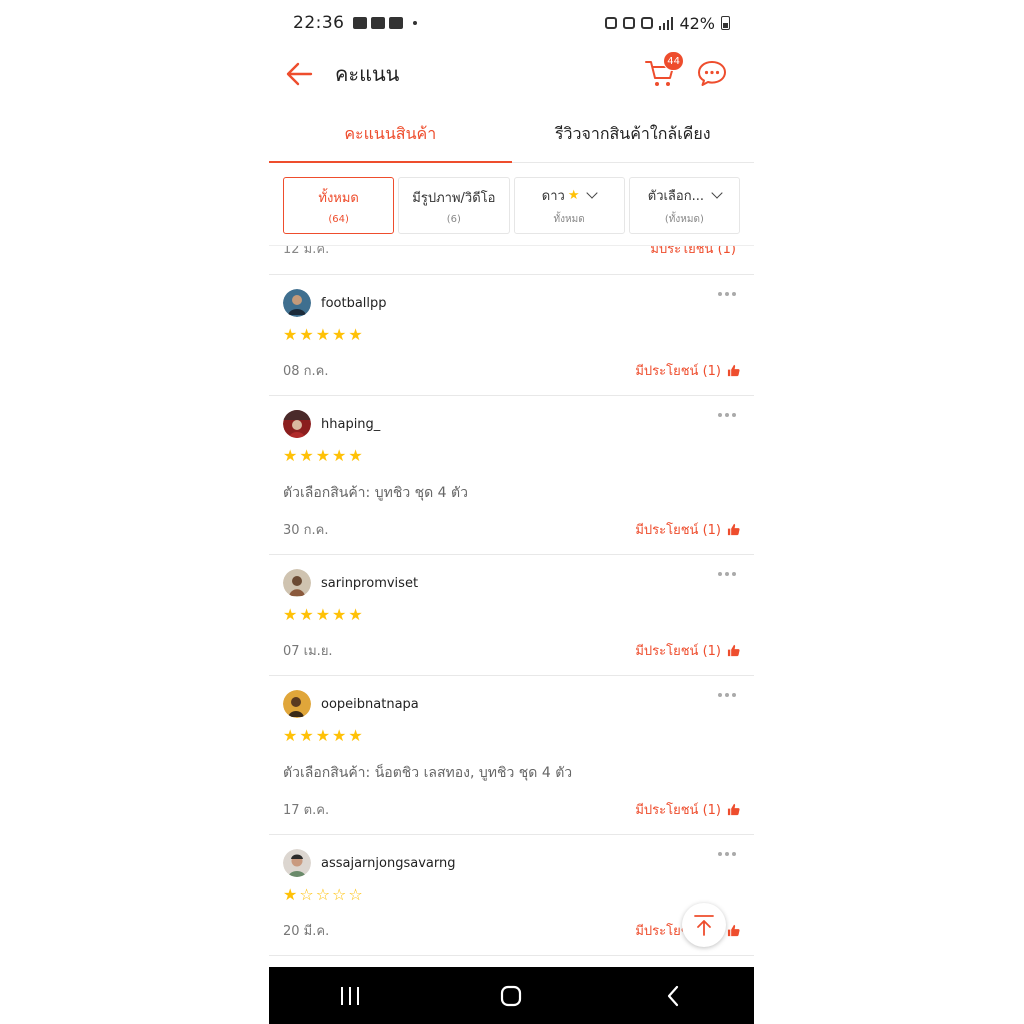 This screenshot has height=1024, width=1024. What do you see at coordinates (370, 583) in the screenshot?
I see `username: sarinpromviset` at bounding box center [370, 583].